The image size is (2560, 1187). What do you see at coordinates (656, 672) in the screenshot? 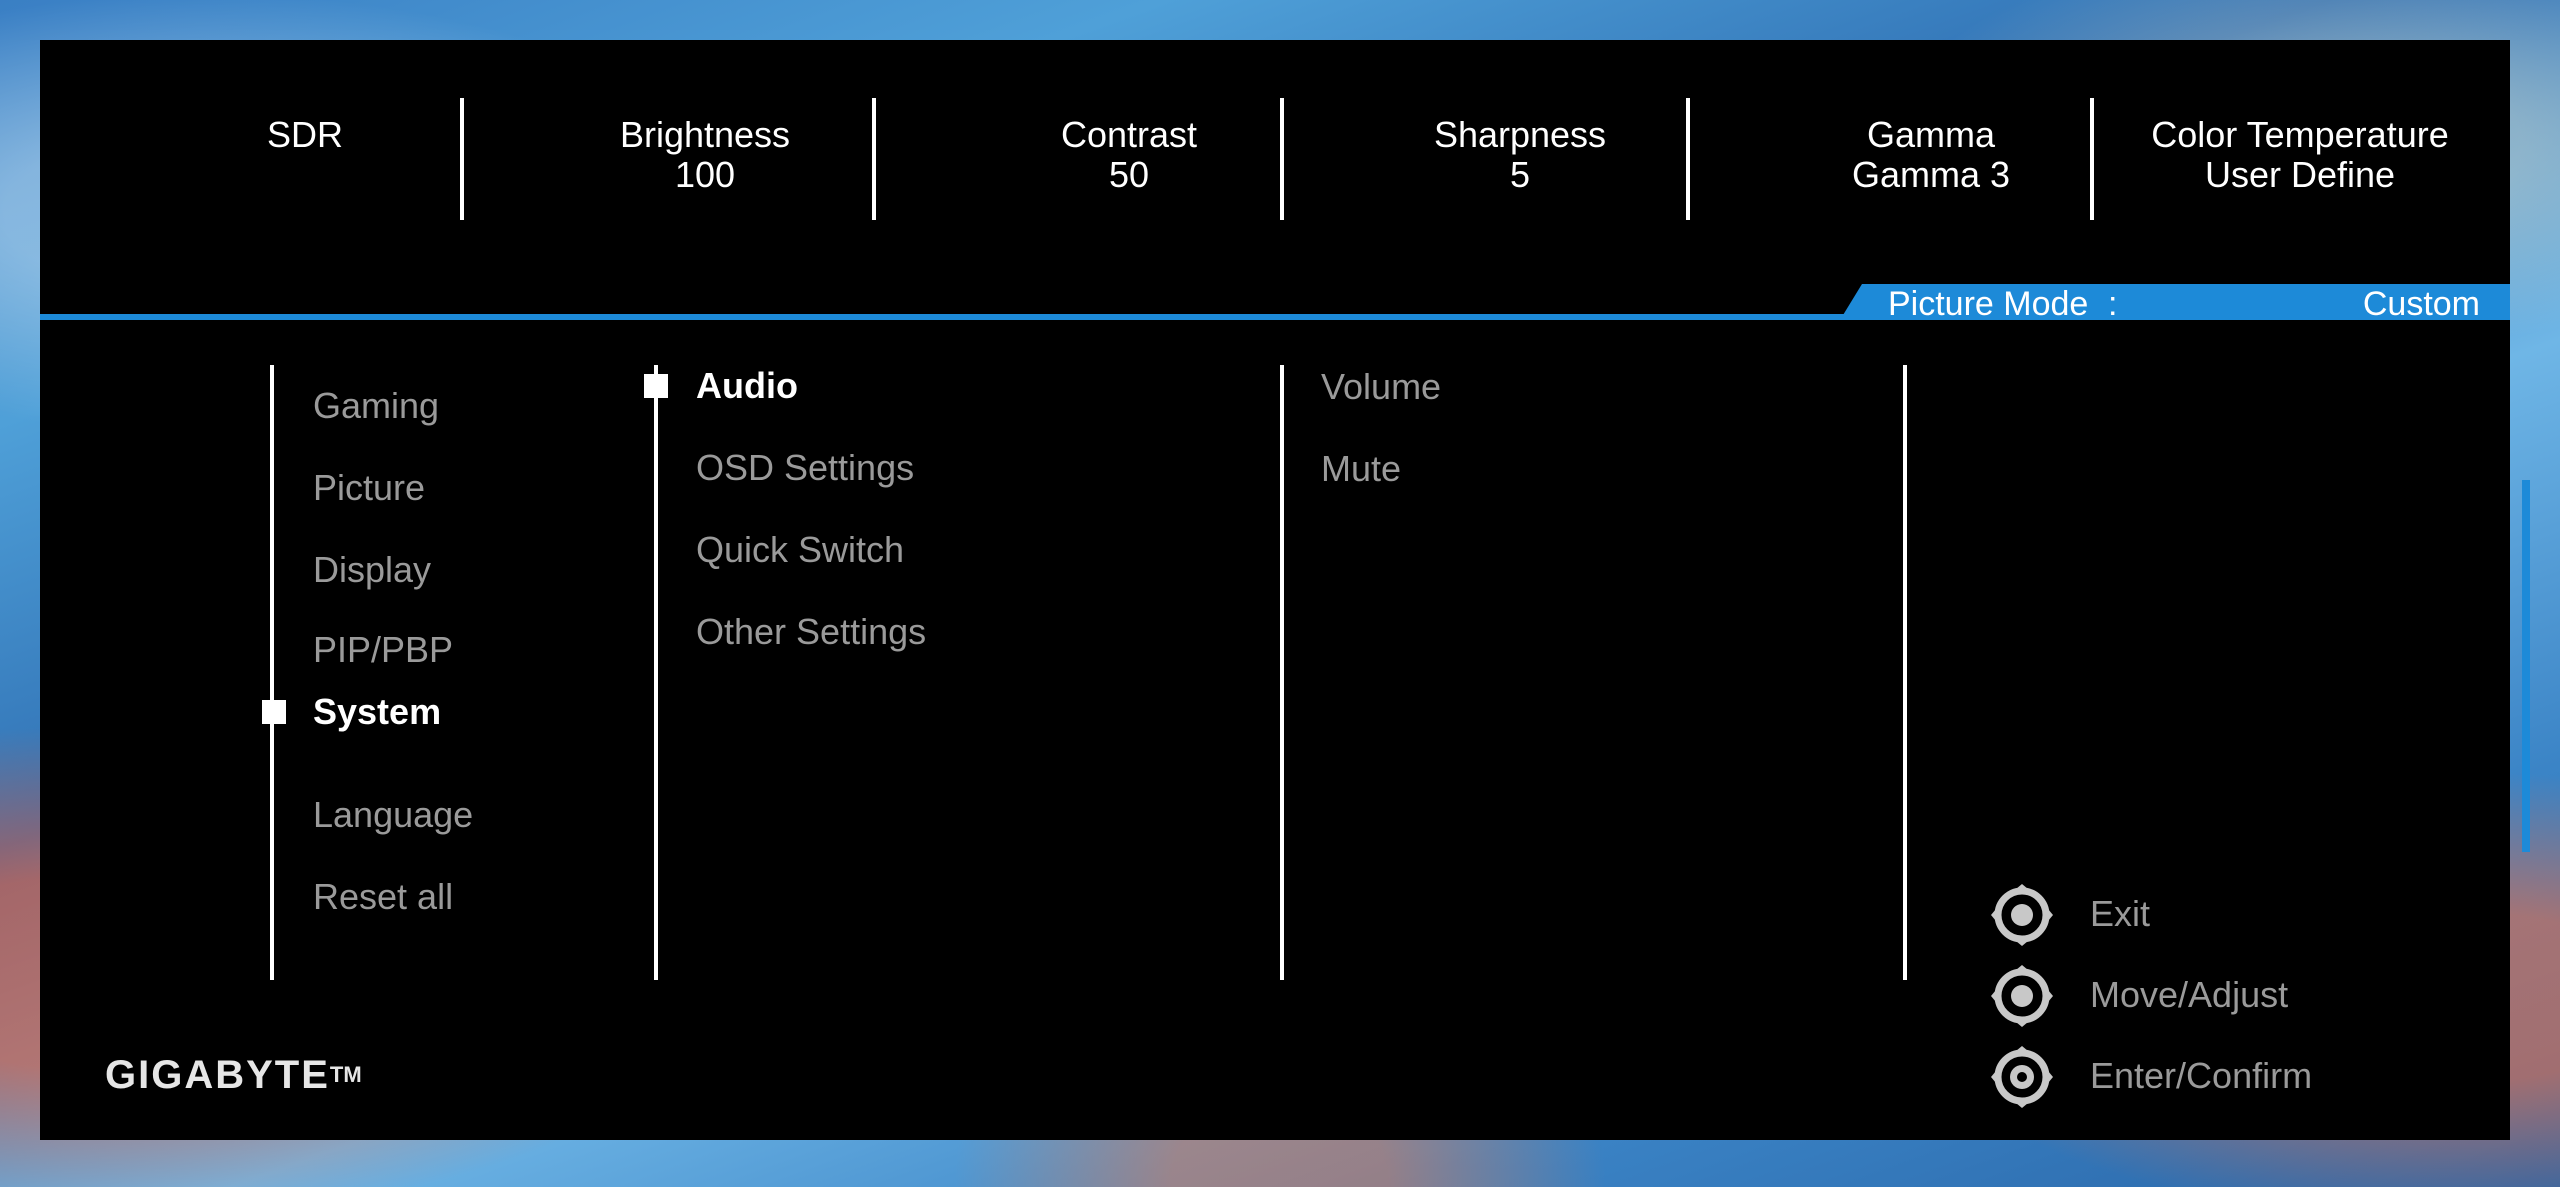
I see `sub-menu-line` at bounding box center [656, 672].